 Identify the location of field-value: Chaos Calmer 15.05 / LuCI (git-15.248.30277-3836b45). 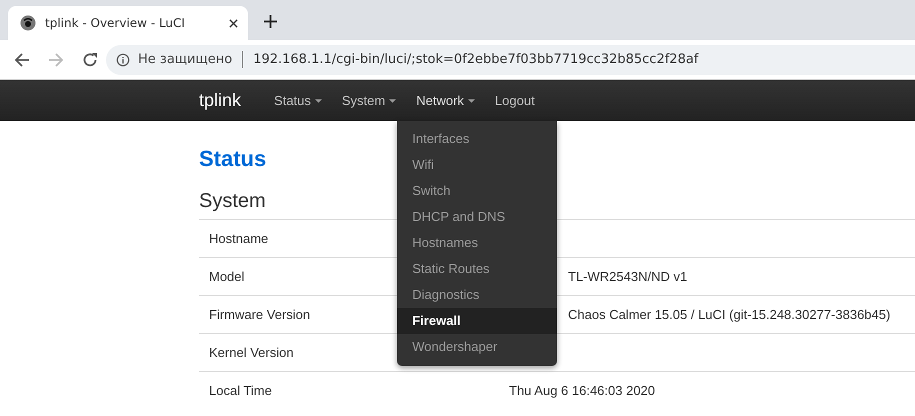
(729, 314).